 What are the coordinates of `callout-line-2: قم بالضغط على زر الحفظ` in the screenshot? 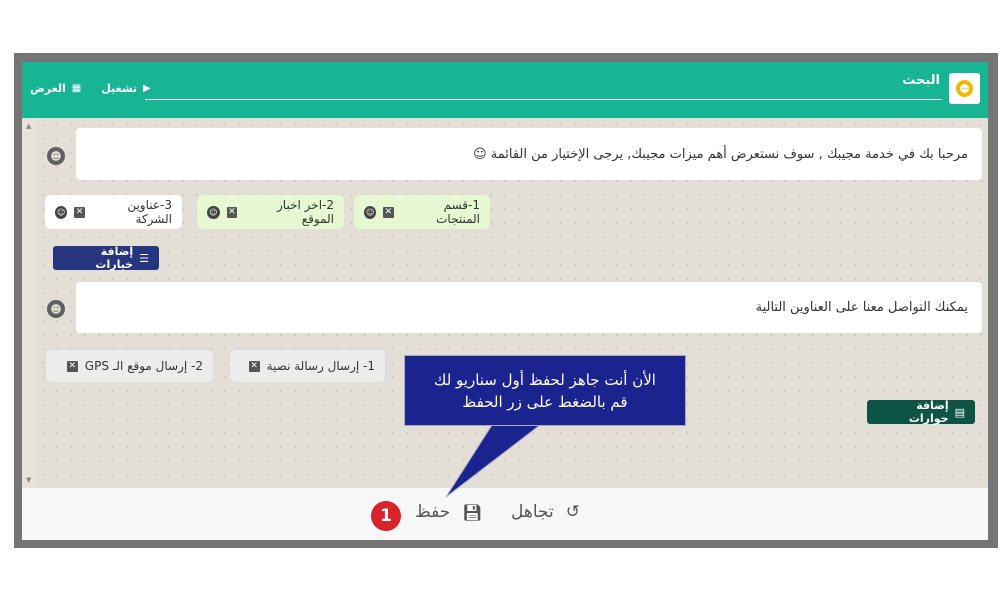 It's located at (545, 401).